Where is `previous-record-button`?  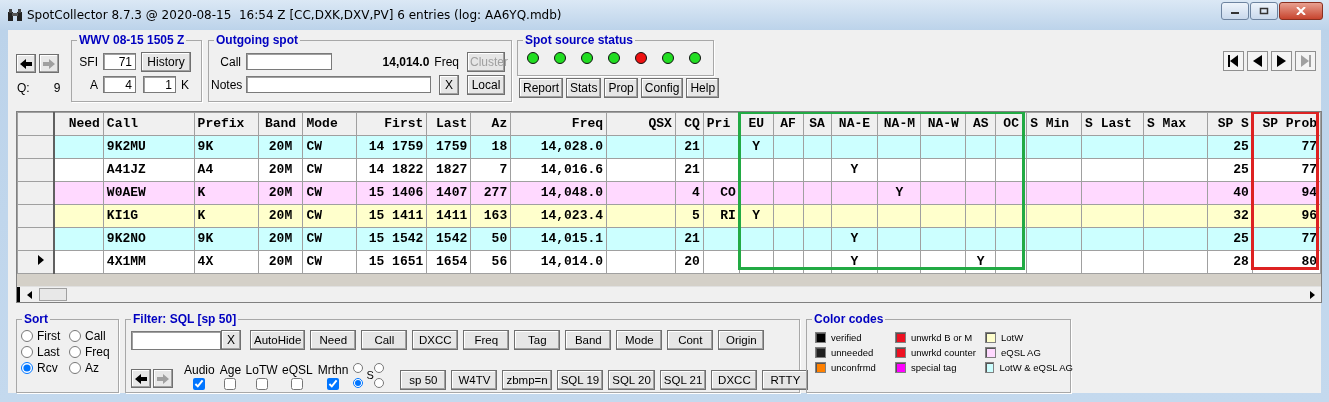 previous-record-button is located at coordinates (1257, 61).